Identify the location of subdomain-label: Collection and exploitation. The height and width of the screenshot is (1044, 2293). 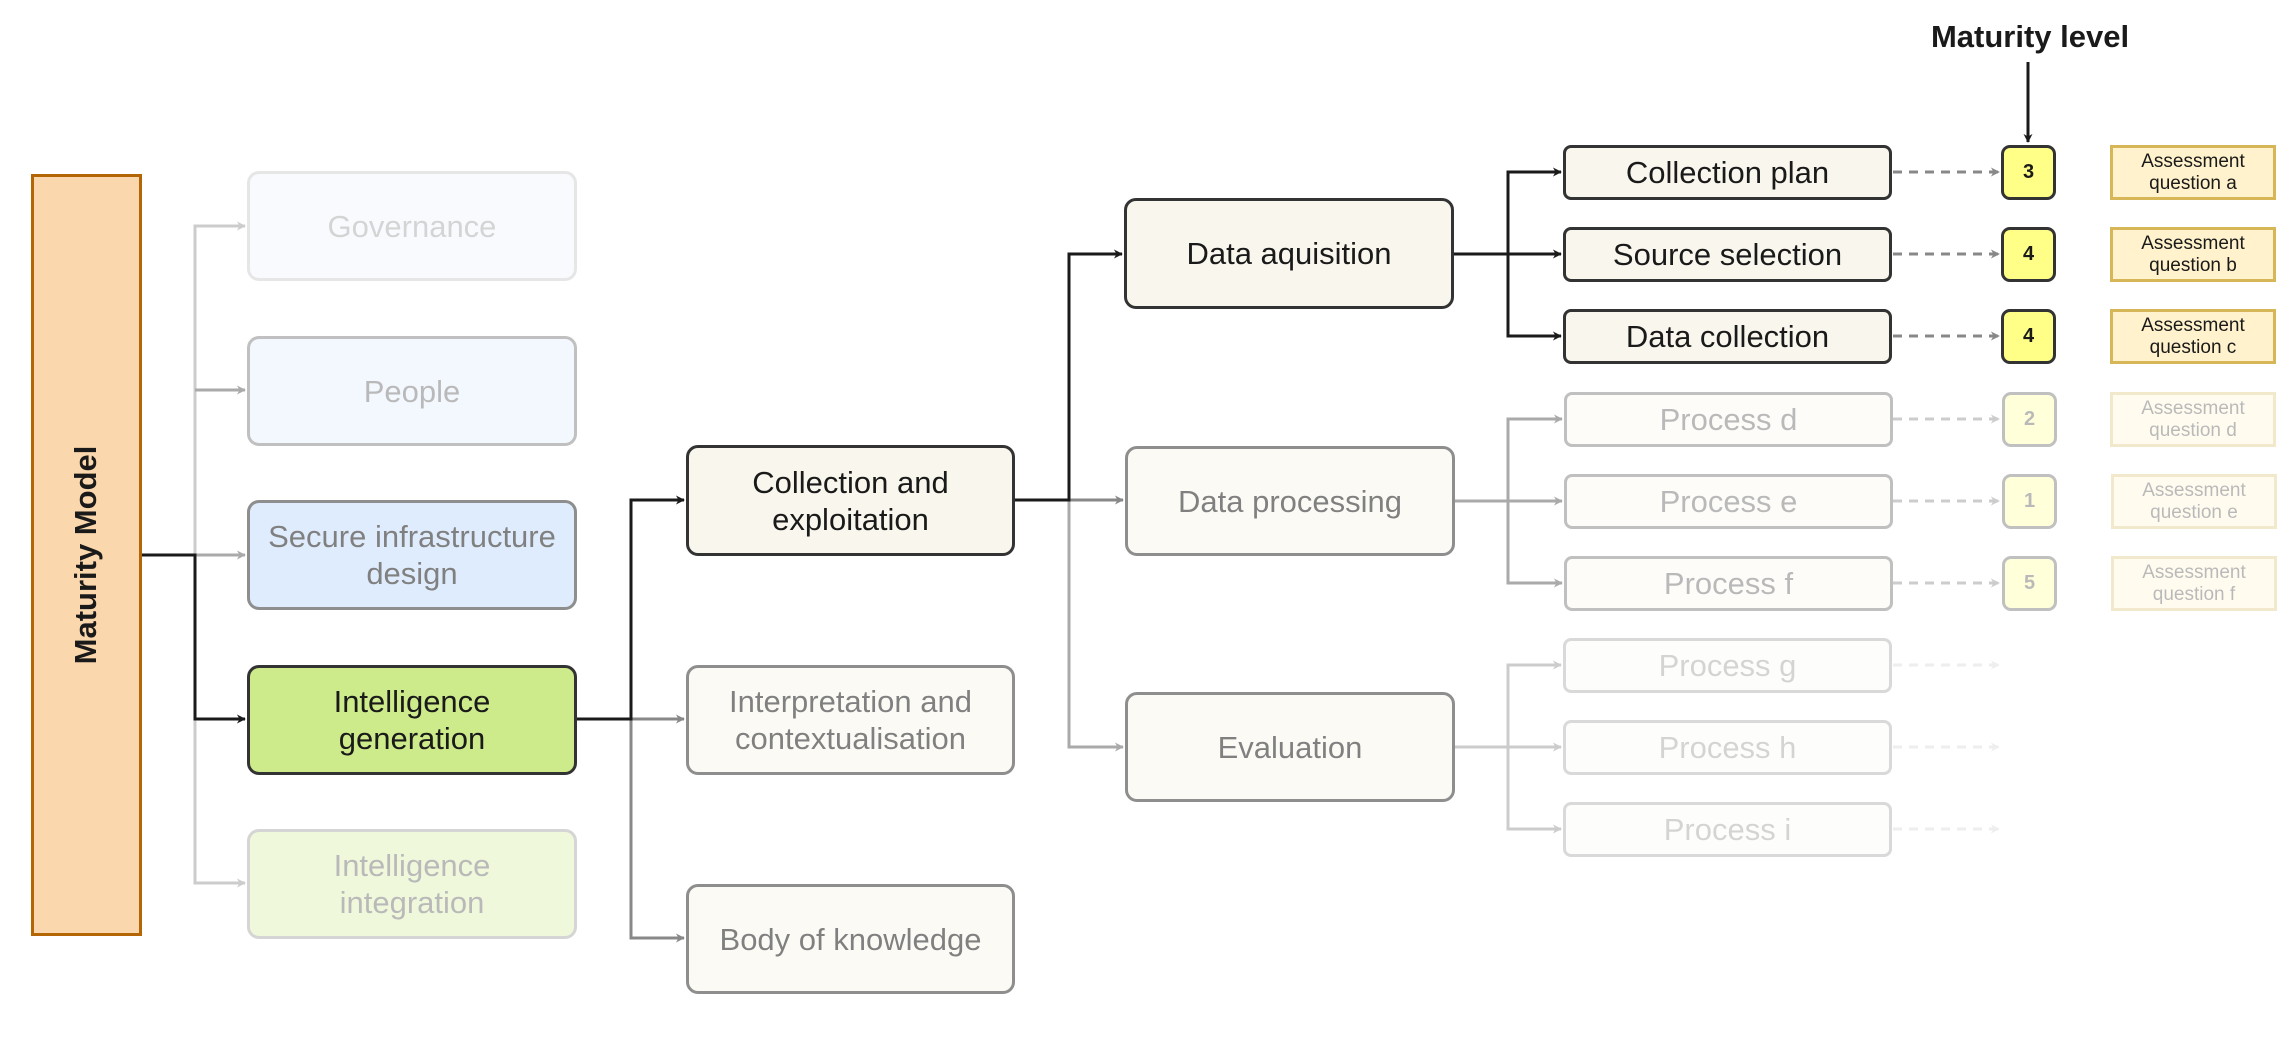
(850, 500).